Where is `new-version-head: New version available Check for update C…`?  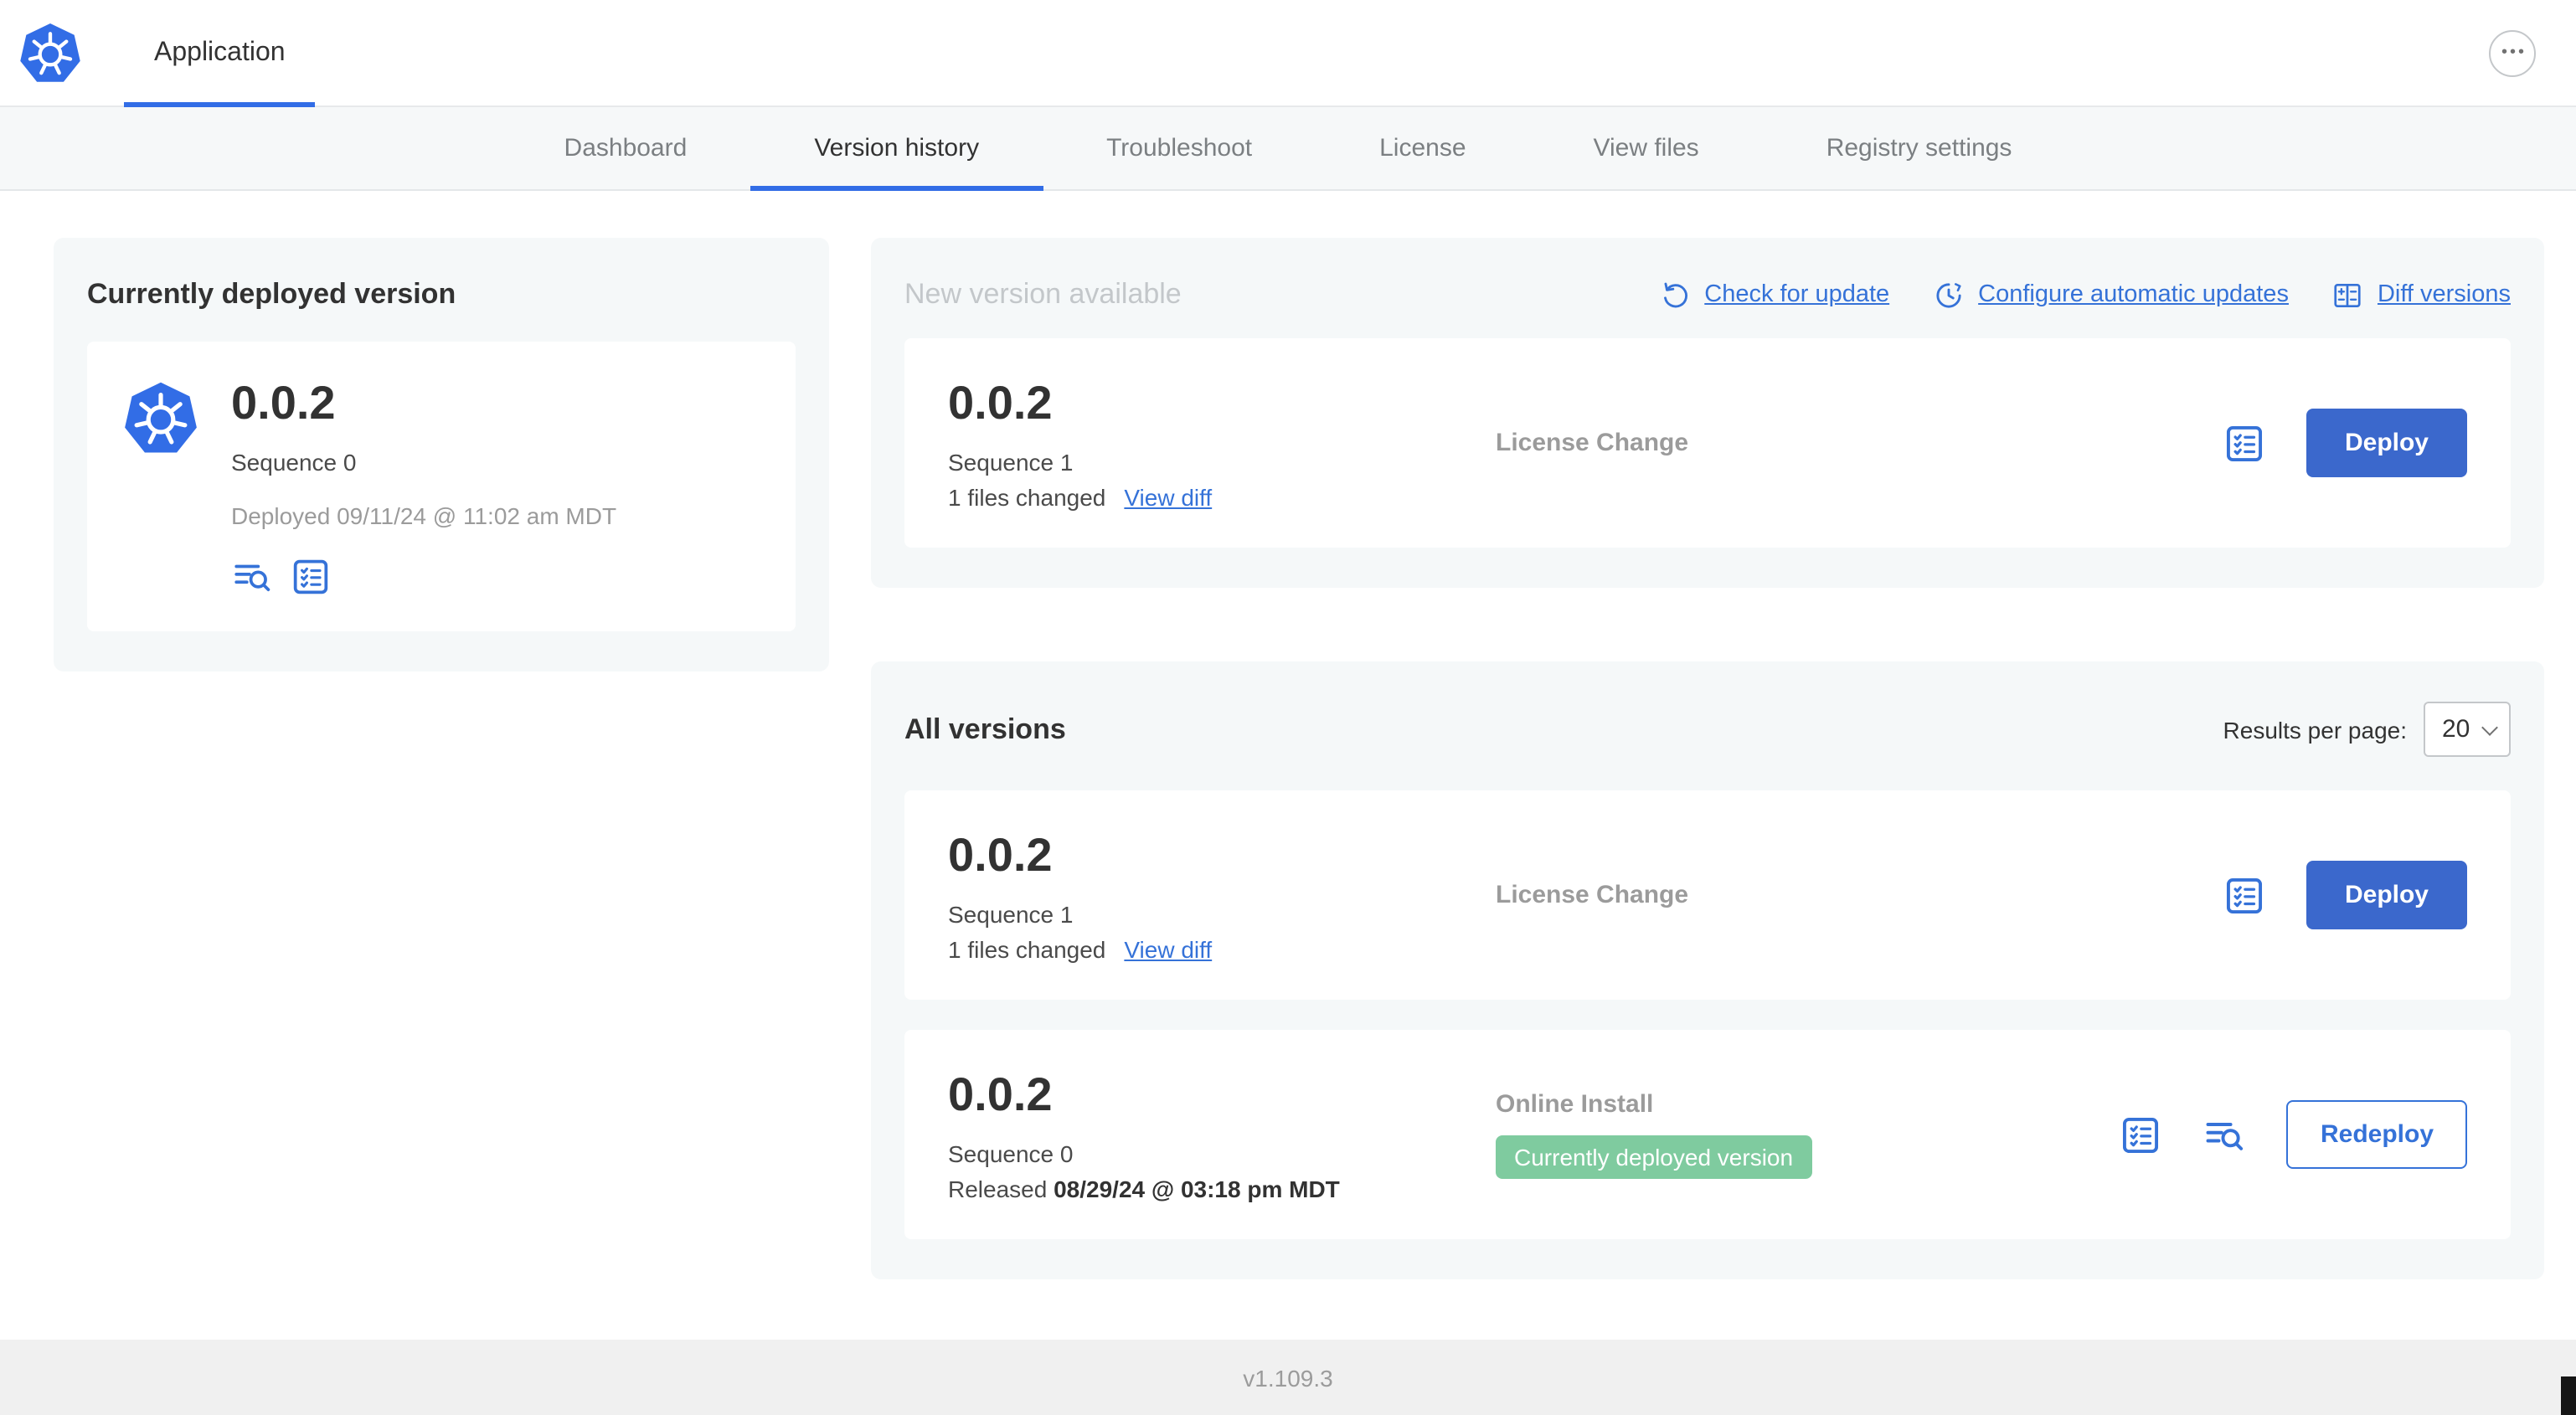
new-version-head: New version available Check for update C… is located at coordinates (1707, 294).